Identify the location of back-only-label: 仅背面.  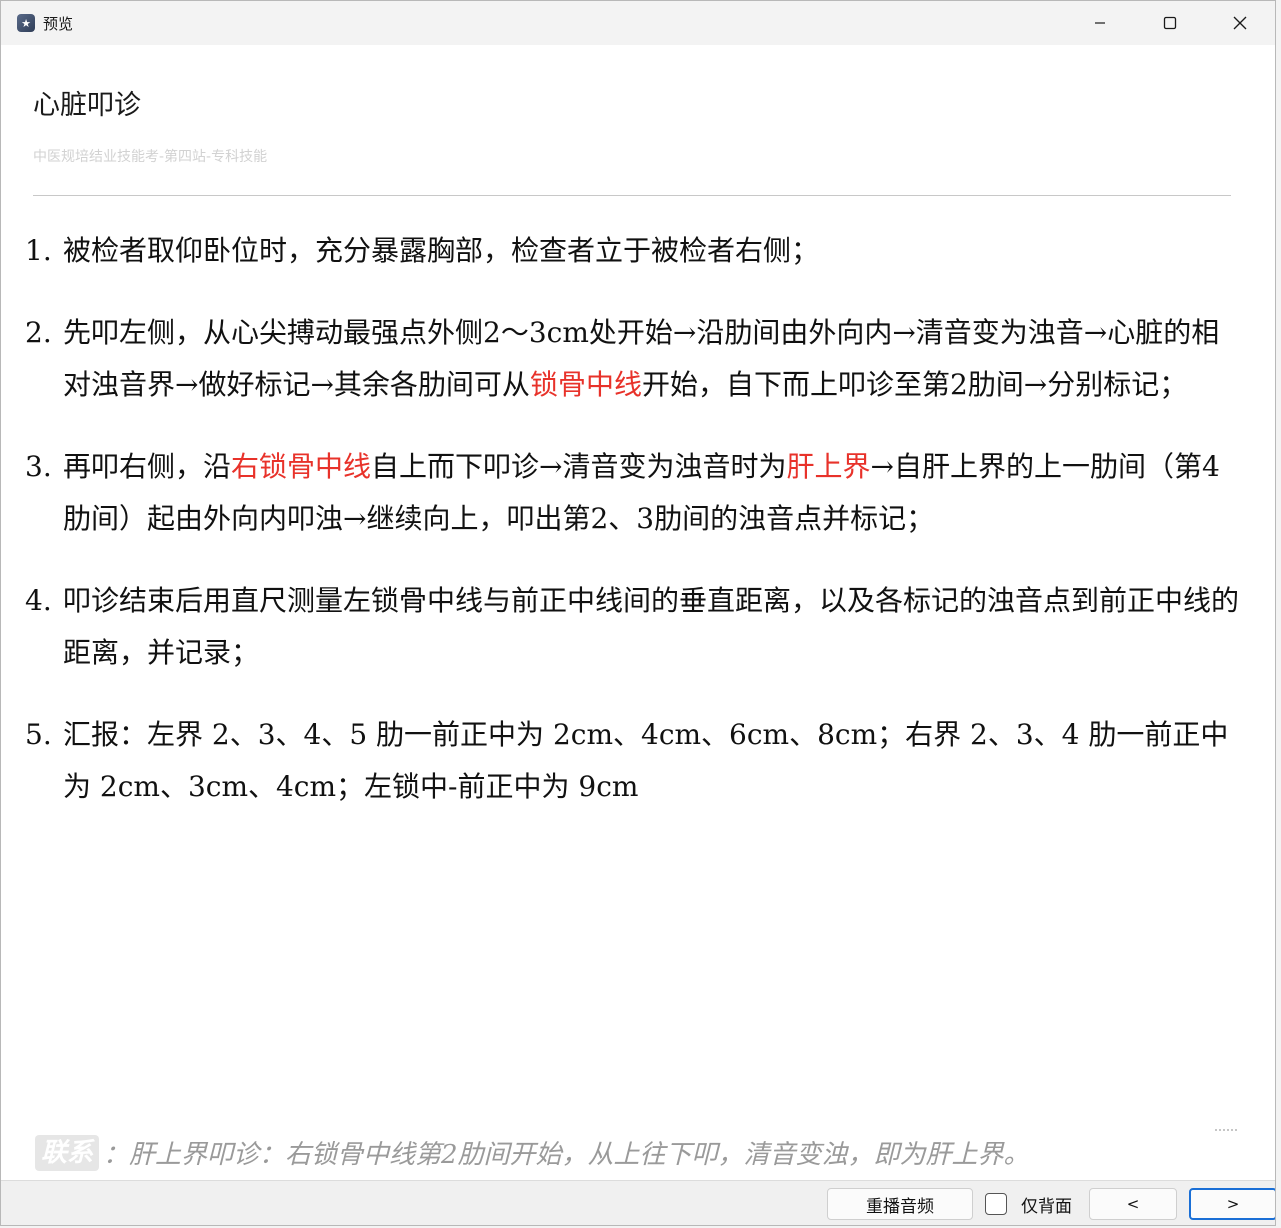
(1046, 1206).